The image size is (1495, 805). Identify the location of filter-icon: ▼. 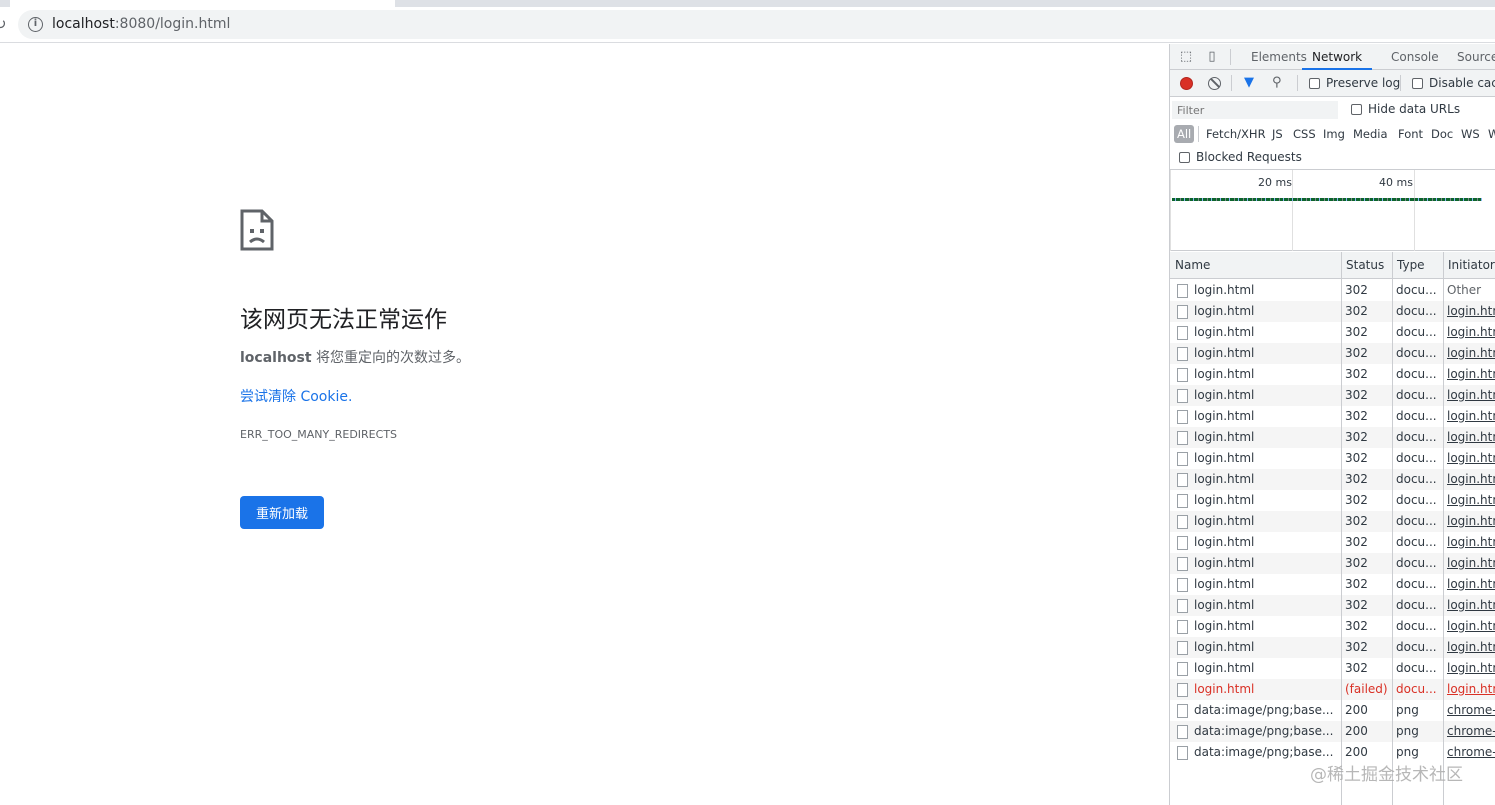
(1251, 83).